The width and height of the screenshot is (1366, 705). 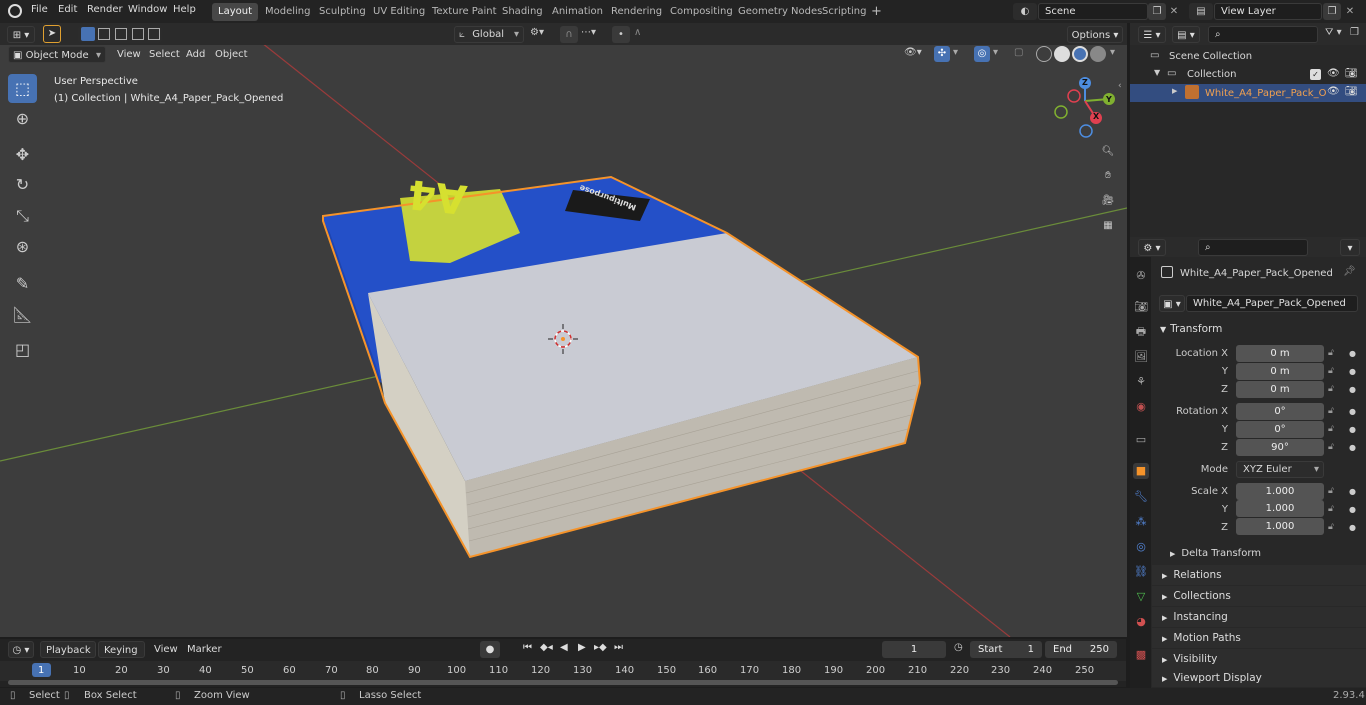 What do you see at coordinates (154, 34) in the screenshot?
I see `mode-intersect-icon` at bounding box center [154, 34].